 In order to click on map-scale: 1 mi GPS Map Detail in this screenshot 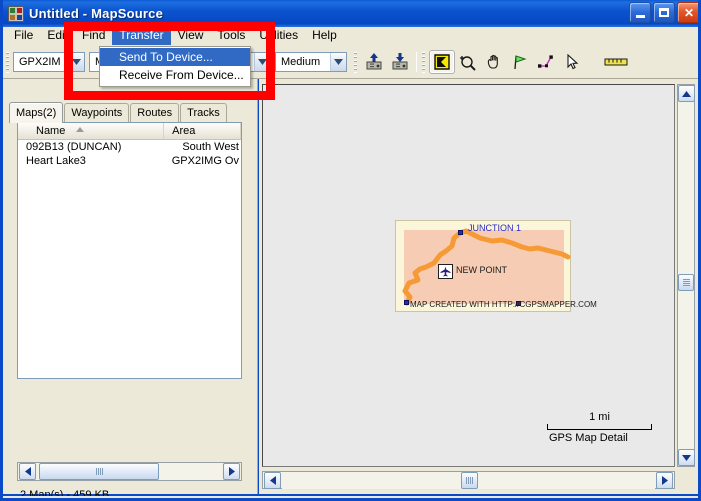, I will do `click(599, 427)`.